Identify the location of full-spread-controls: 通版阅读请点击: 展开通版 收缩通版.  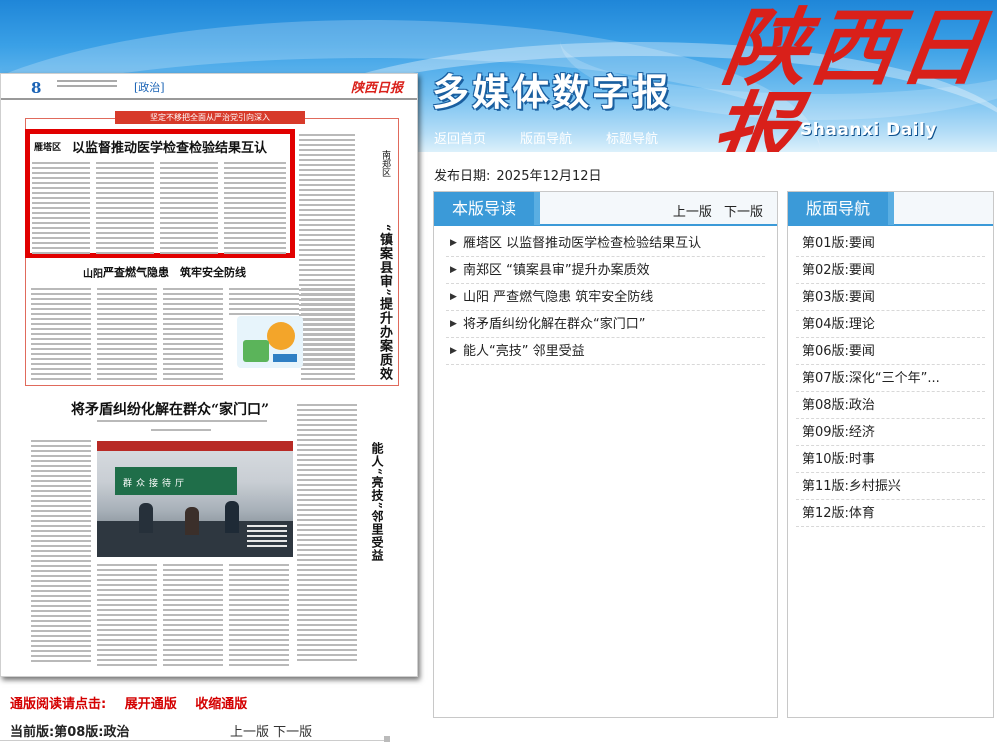
(128, 702).